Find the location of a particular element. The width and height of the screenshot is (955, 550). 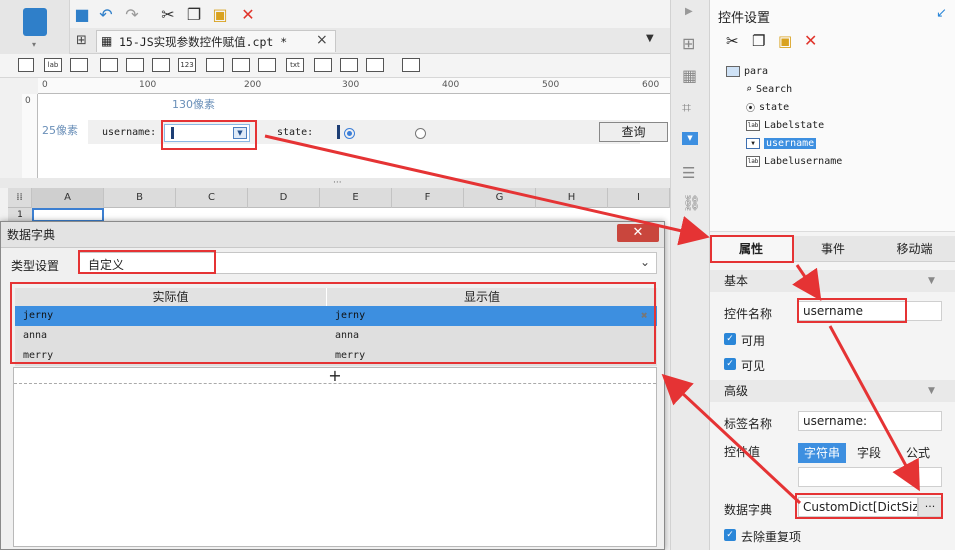

tree-widget-icon is located at coordinates (375, 65).